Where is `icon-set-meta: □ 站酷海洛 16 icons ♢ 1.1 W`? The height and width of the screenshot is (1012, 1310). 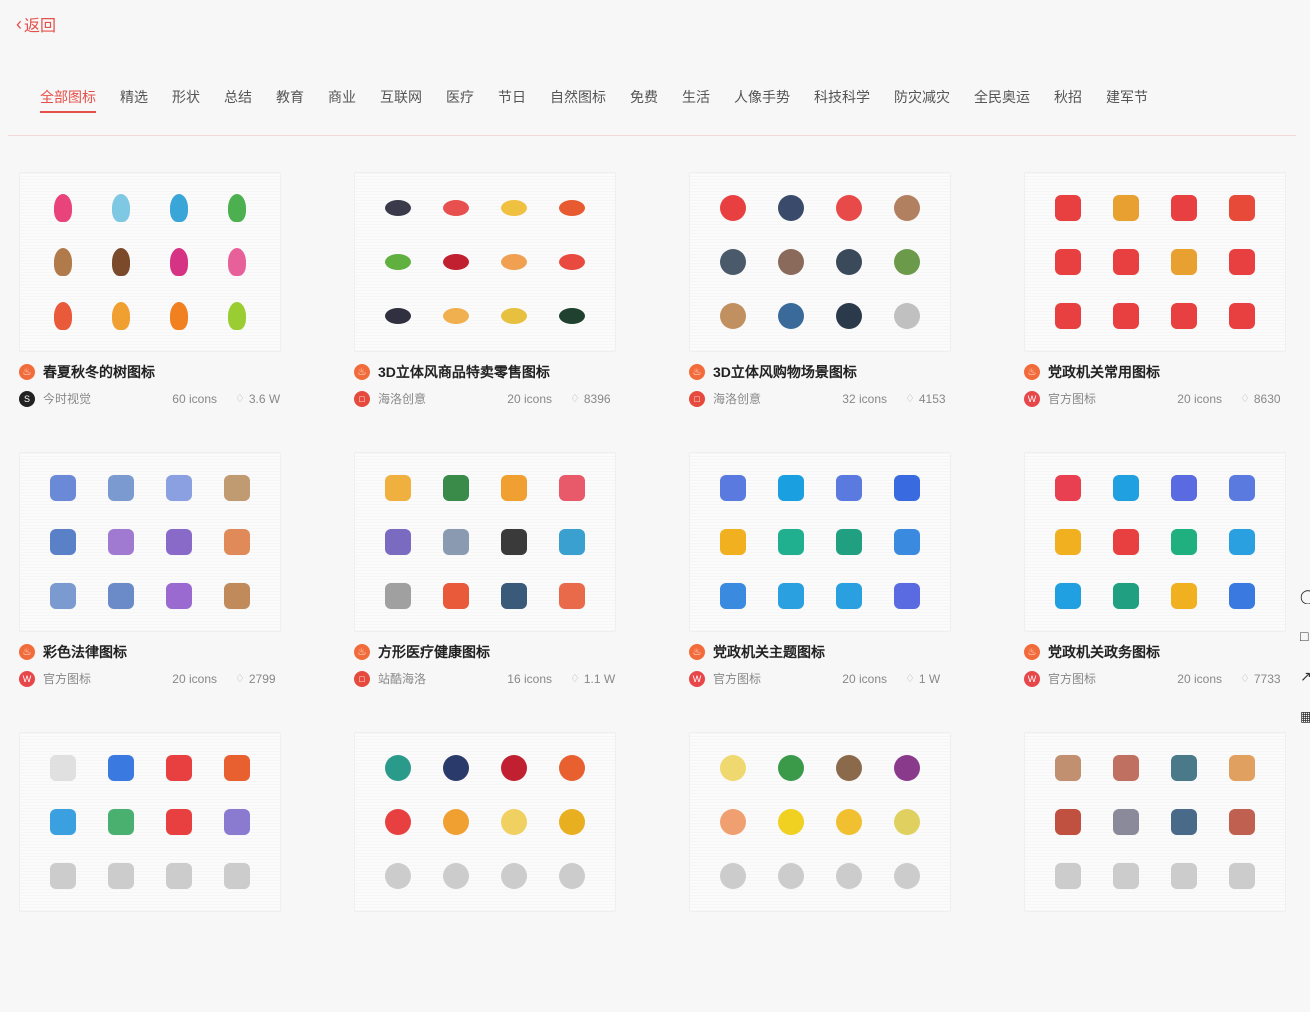 icon-set-meta: □ 站酷海洛 16 icons ♢ 1.1 W is located at coordinates (485, 678).